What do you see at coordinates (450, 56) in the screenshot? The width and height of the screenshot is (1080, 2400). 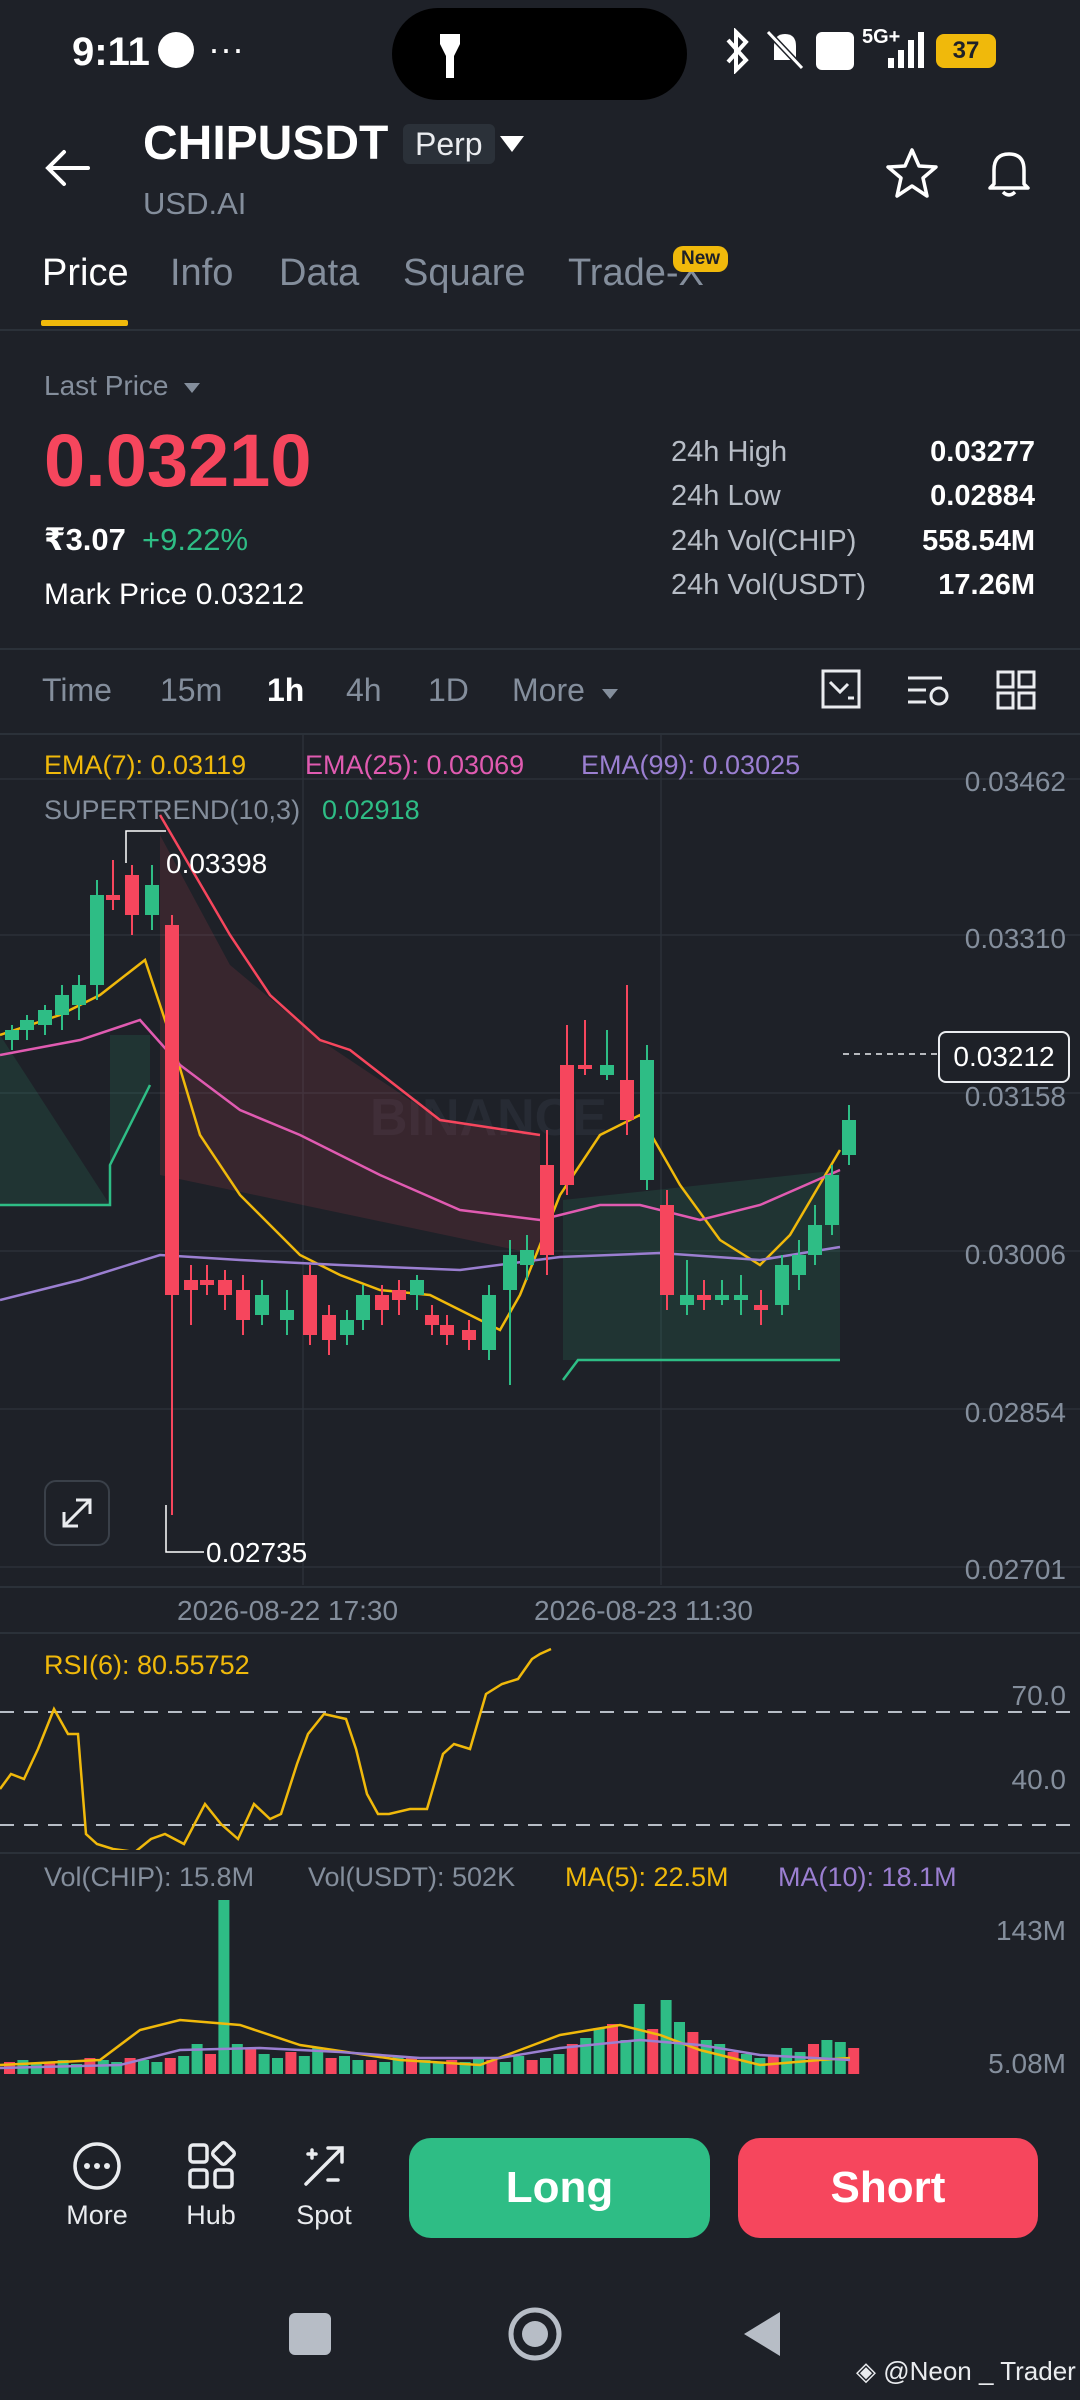 I see `flashlight-icon` at bounding box center [450, 56].